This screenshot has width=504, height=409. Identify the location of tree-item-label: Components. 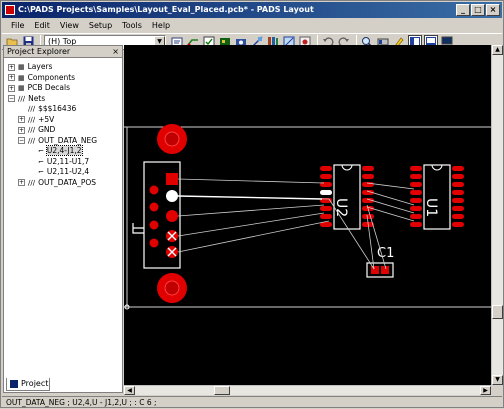
(51, 77).